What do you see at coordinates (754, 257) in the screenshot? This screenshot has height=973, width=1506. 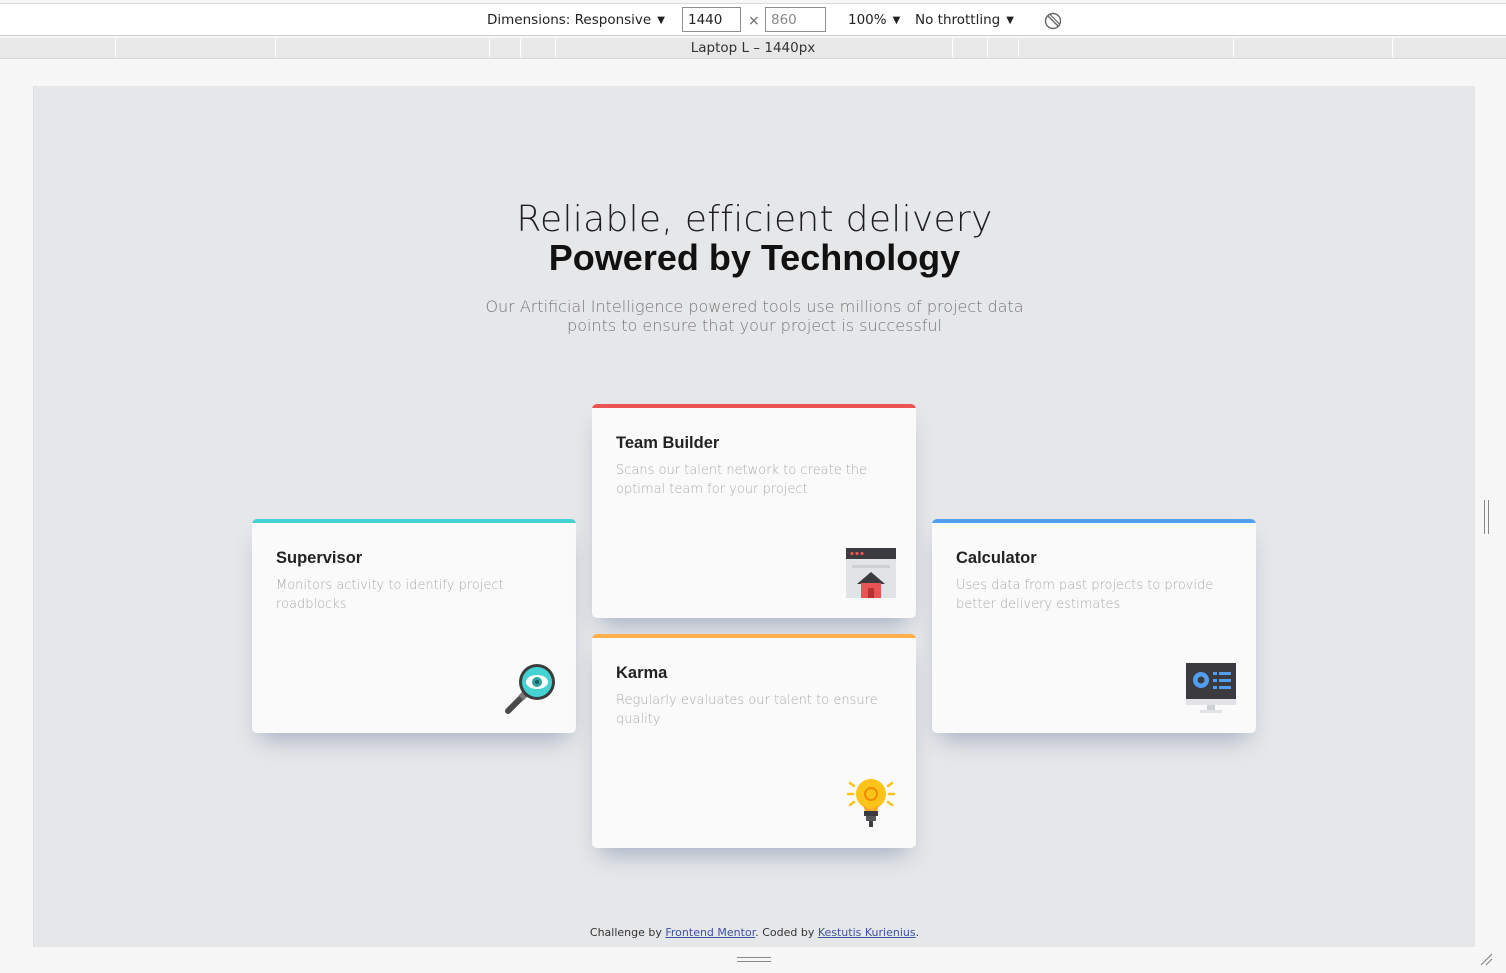 I see `headline-strong: Powered by Technology` at bounding box center [754, 257].